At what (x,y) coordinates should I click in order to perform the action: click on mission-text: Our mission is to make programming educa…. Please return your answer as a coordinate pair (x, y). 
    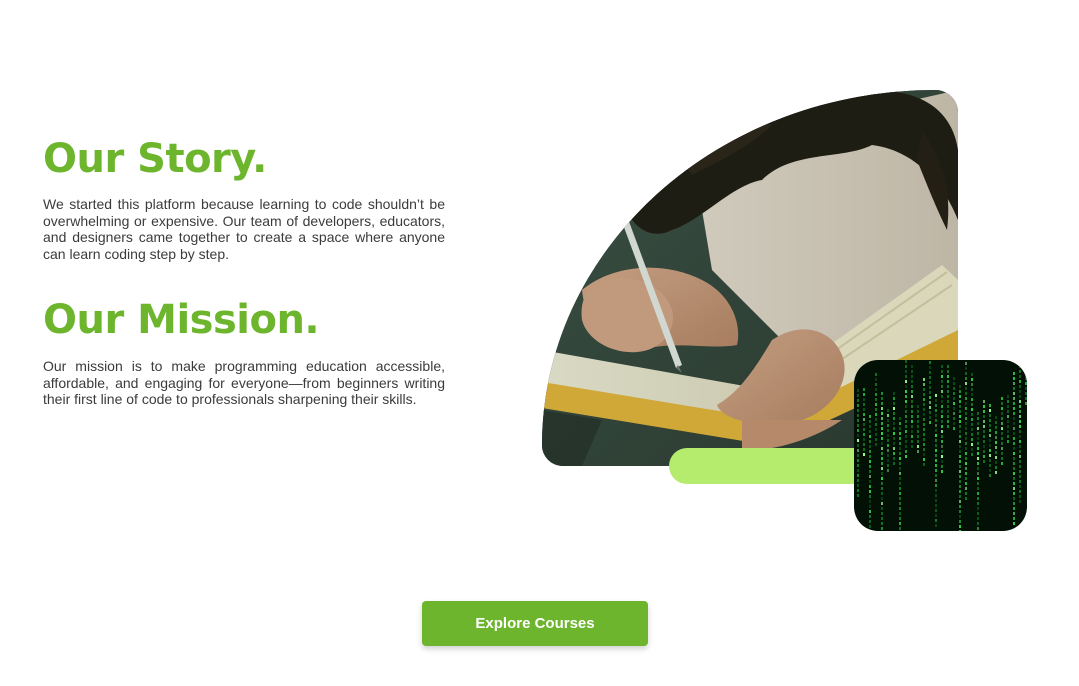
    Looking at the image, I should click on (244, 383).